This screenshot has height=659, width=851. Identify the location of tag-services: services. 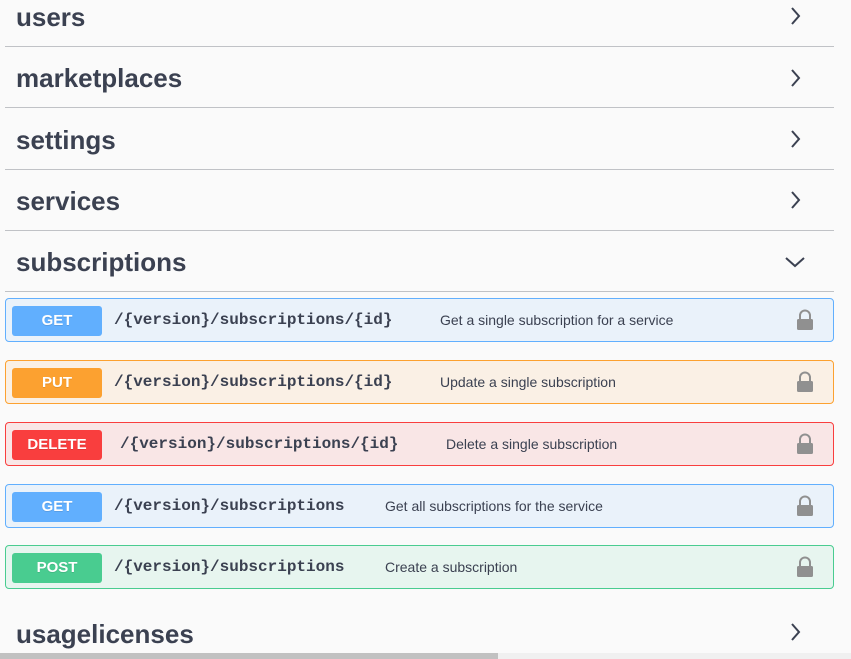
(419, 200).